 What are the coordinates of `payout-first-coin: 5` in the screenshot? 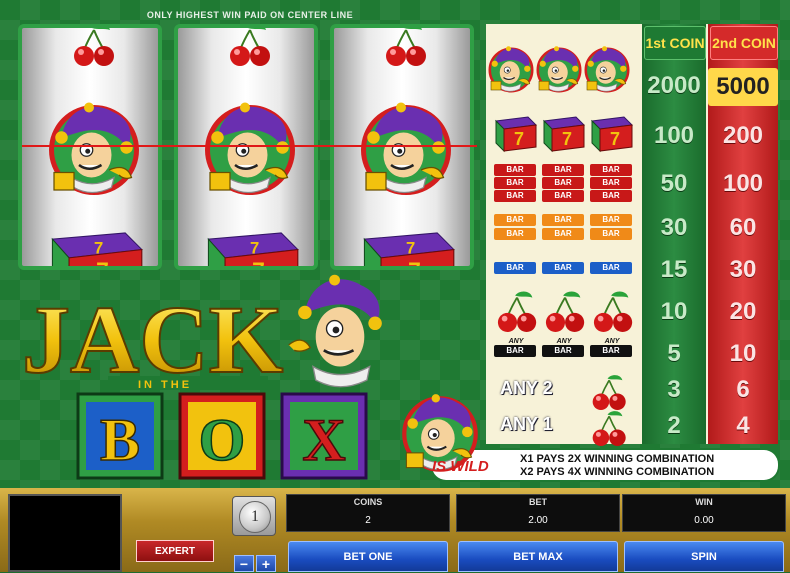 It's located at (674, 353).